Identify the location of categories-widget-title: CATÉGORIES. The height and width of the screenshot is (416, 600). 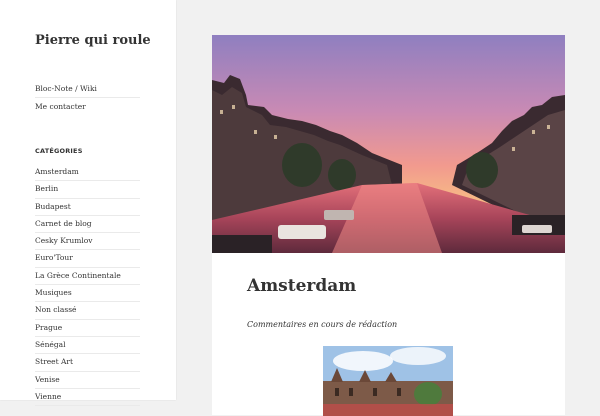
(59, 151).